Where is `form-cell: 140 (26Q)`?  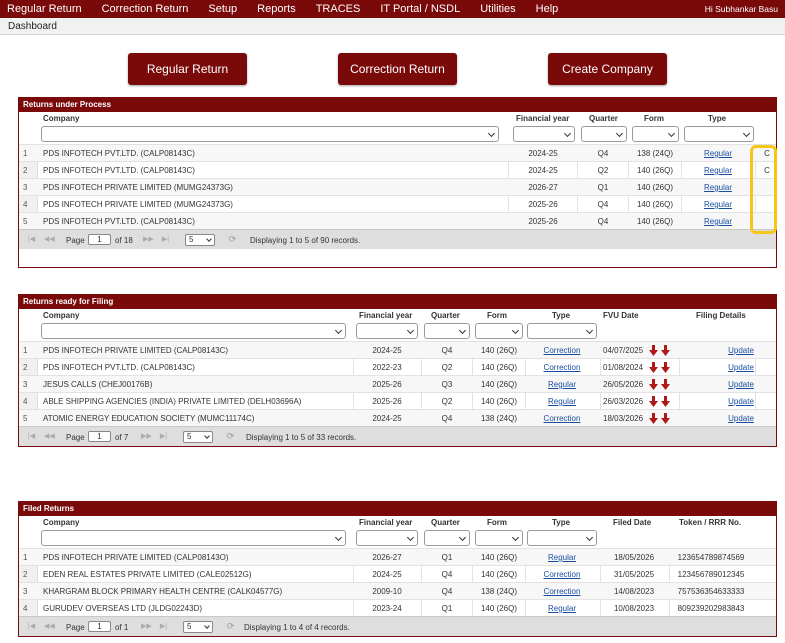 form-cell: 140 (26Q) is located at coordinates (499, 608).